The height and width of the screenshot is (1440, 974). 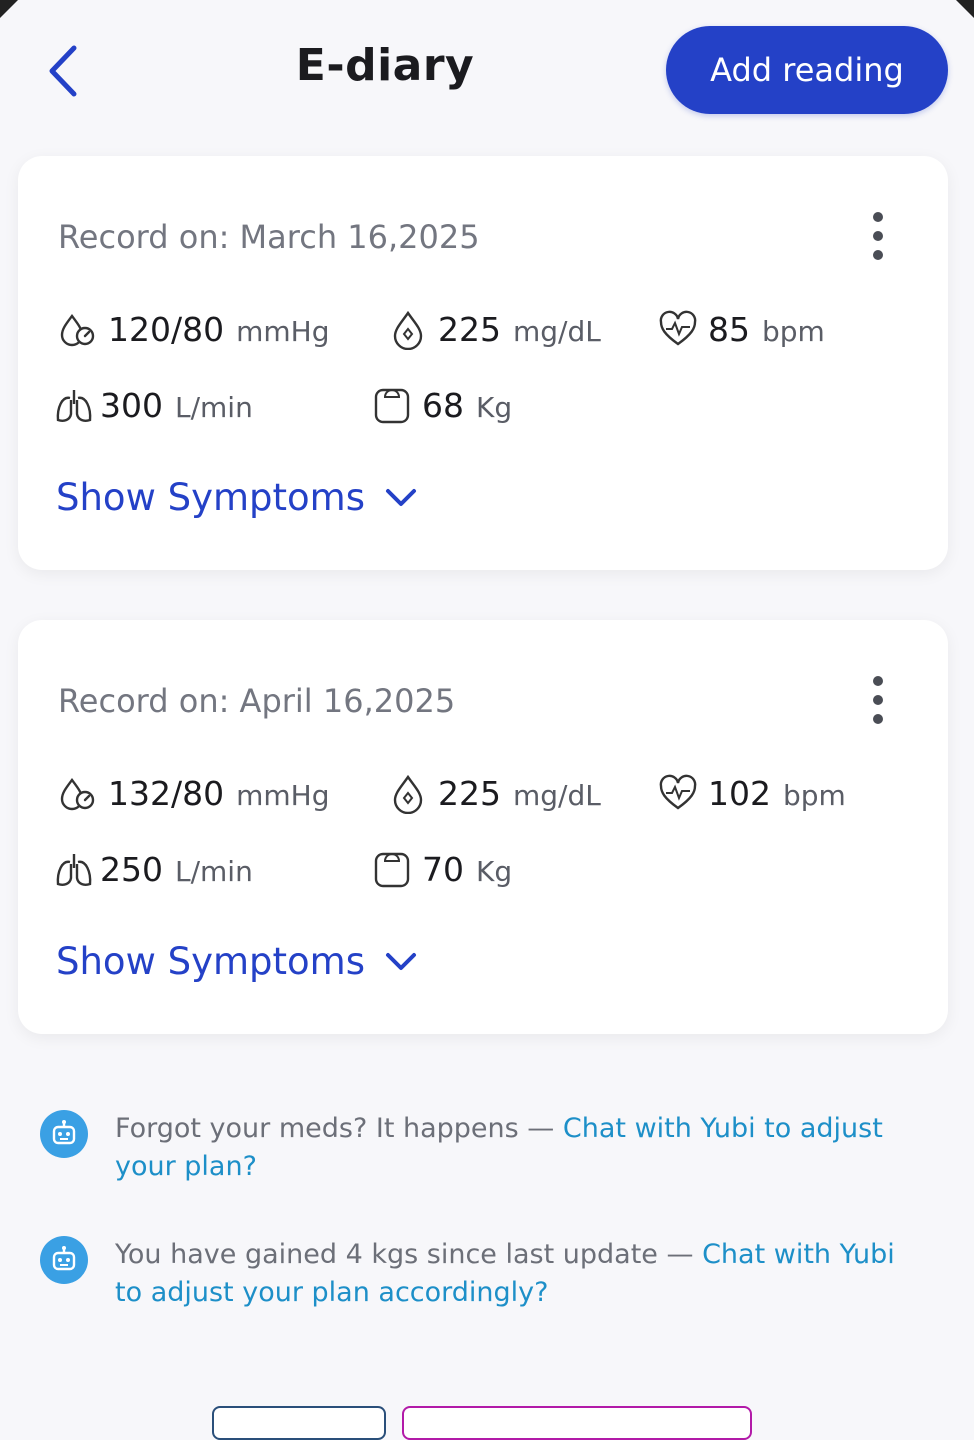 What do you see at coordinates (487, 70) in the screenshot?
I see `header: E-diary Add reading` at bounding box center [487, 70].